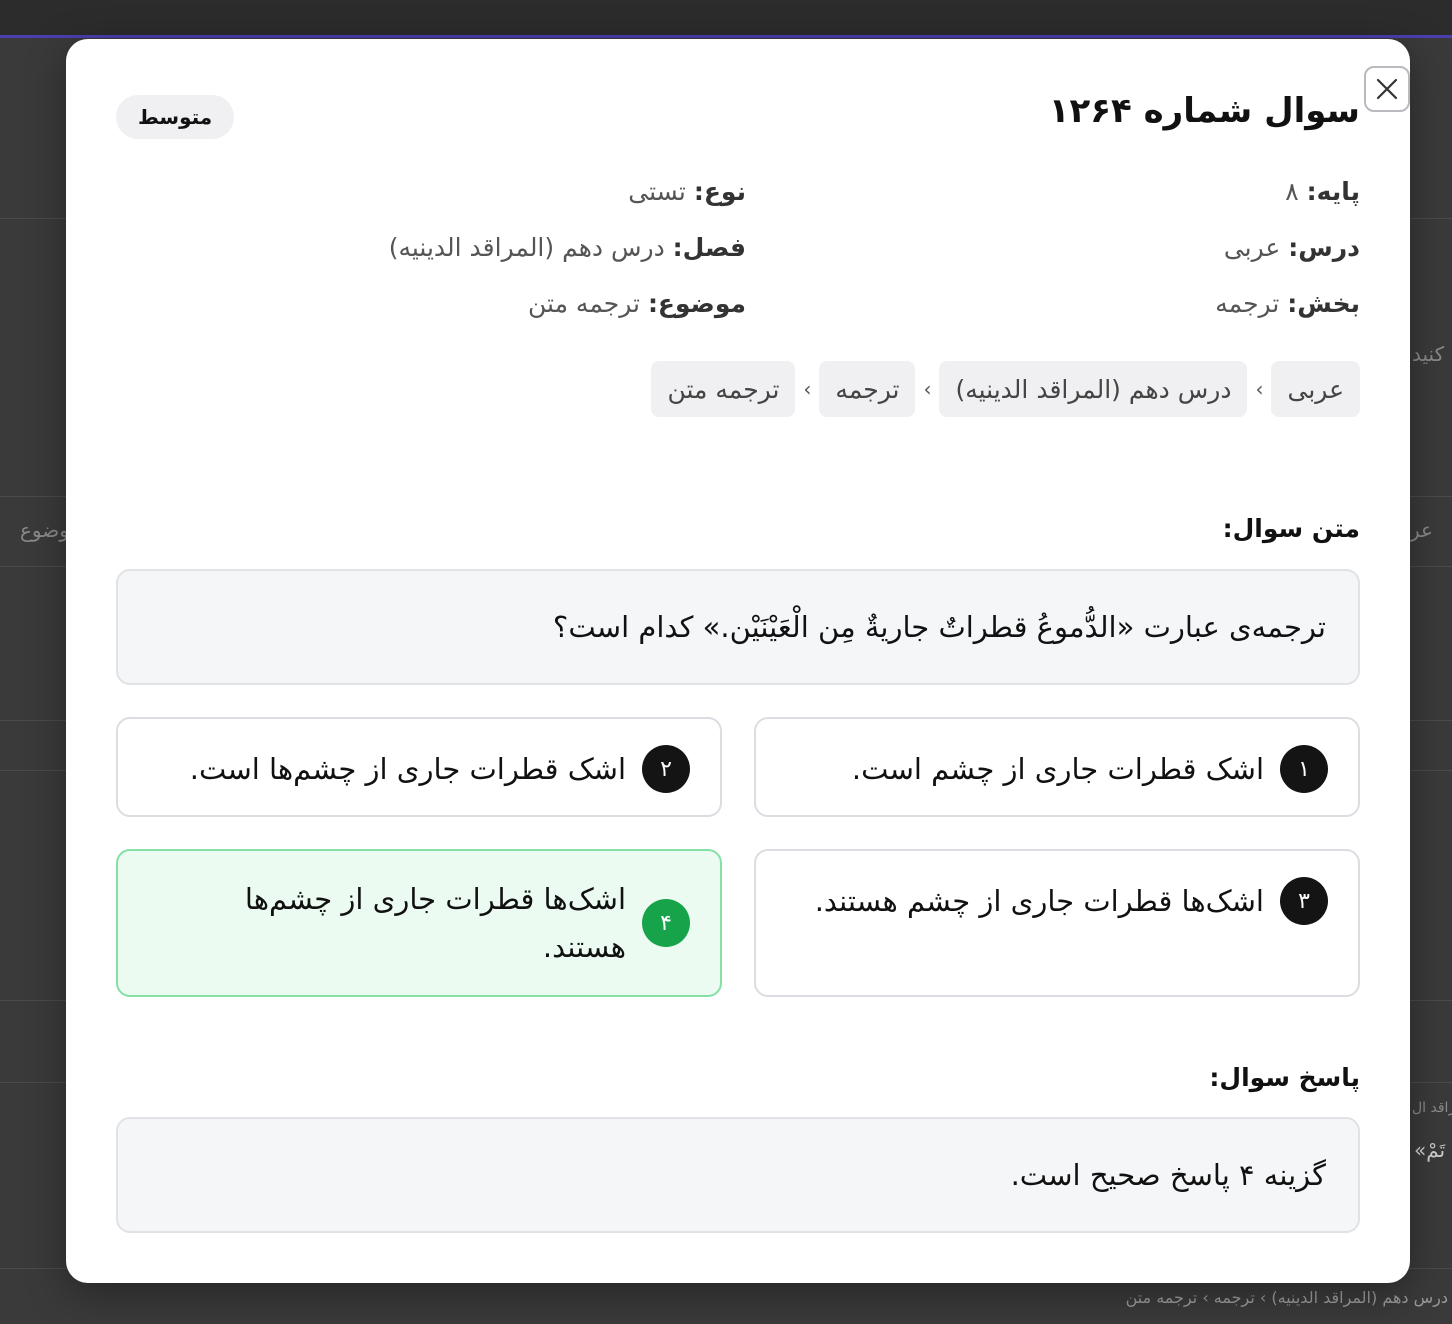 This screenshot has width=1452, height=1324. What do you see at coordinates (1333, 191) in the screenshot?
I see `meta-label: پایه:` at bounding box center [1333, 191].